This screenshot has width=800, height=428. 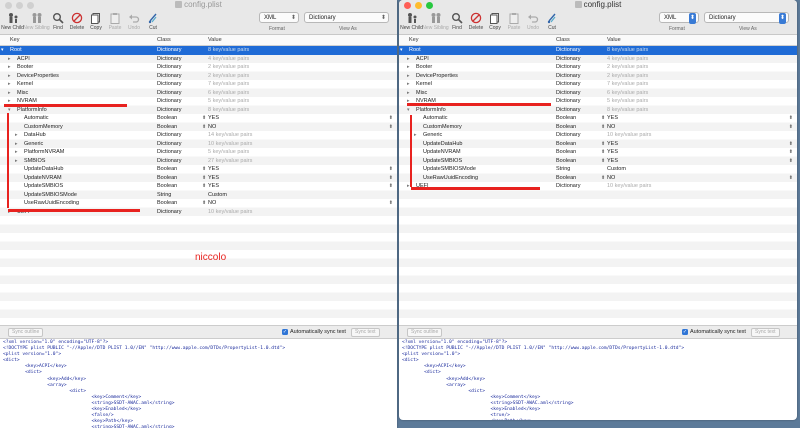 What do you see at coordinates (563, 40) in the screenshot?
I see `class-column-header: Class` at bounding box center [563, 40].